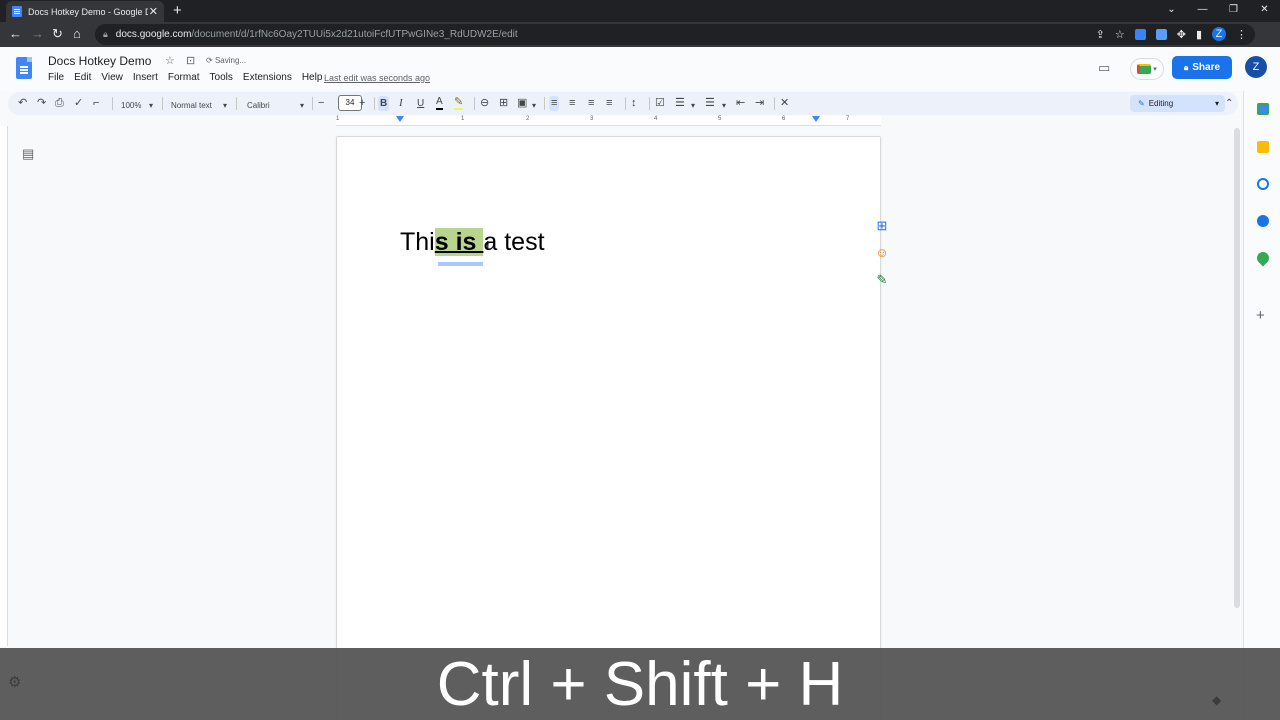 The image size is (1280, 720). What do you see at coordinates (170, 61) in the screenshot?
I see `star-icon: ☆` at bounding box center [170, 61].